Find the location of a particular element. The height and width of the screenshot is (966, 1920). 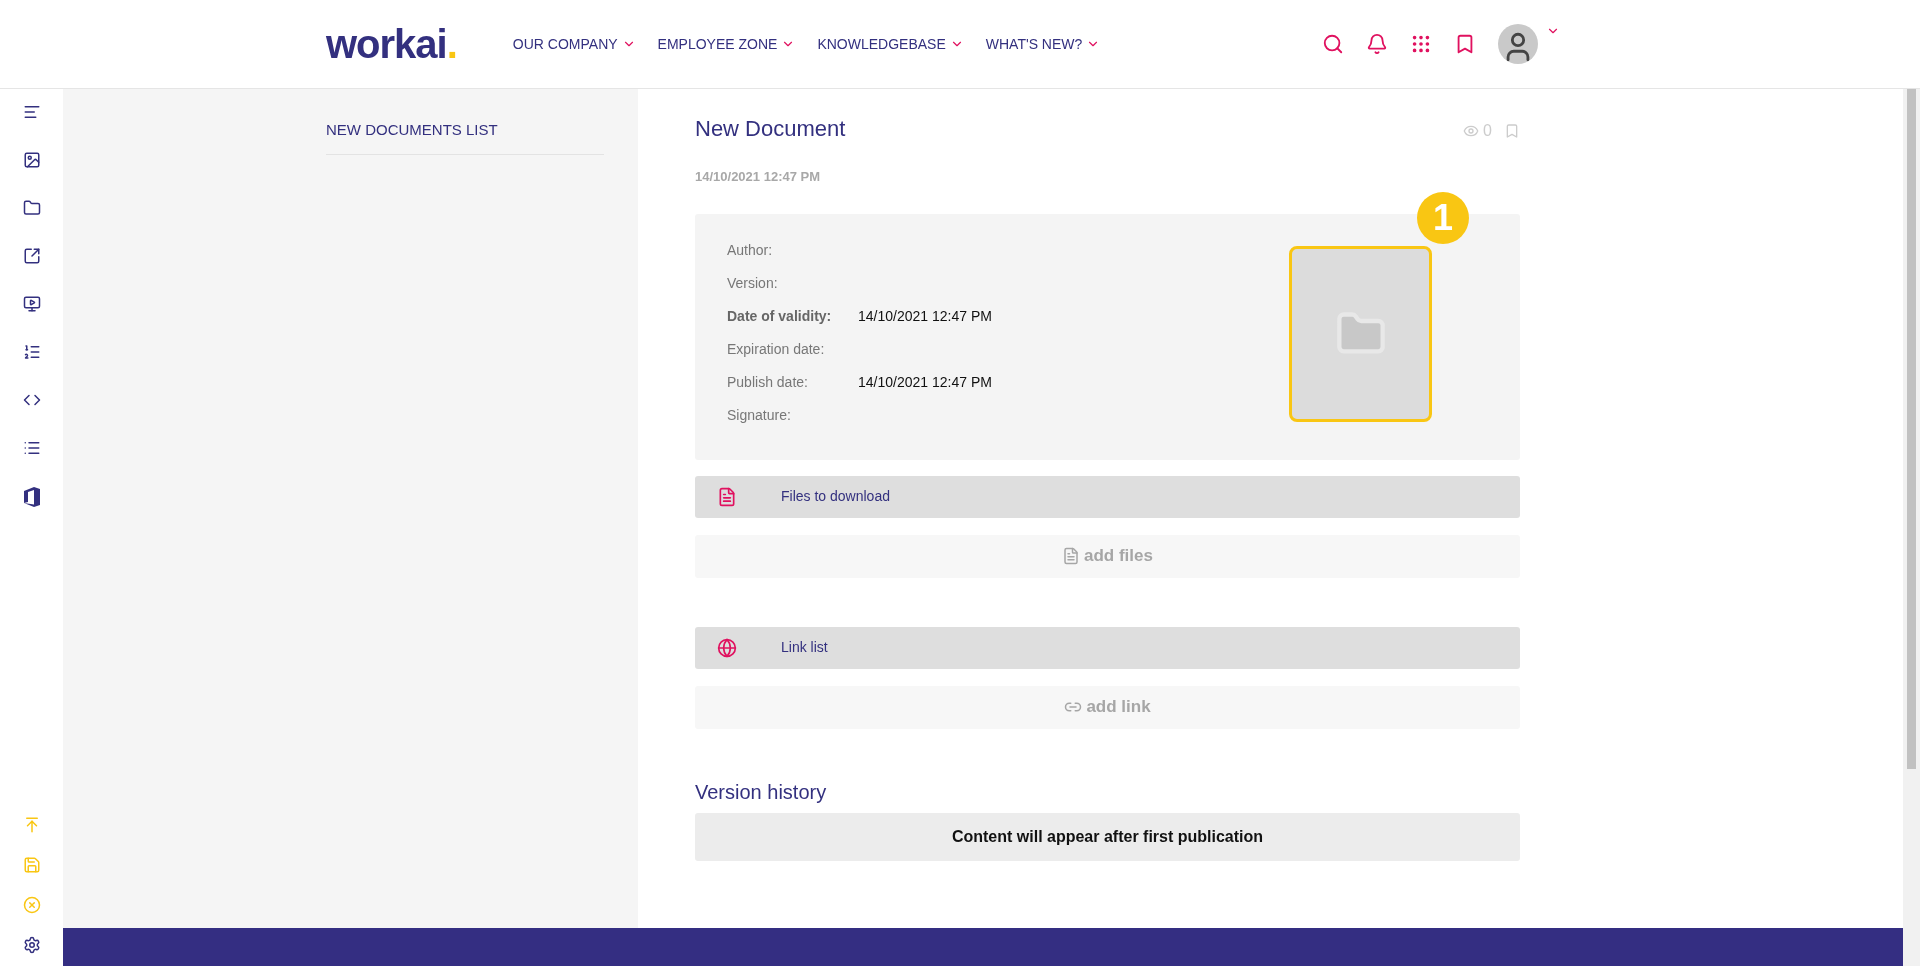

document-date: 14/10/2021 12:47 PM is located at coordinates (758, 177).